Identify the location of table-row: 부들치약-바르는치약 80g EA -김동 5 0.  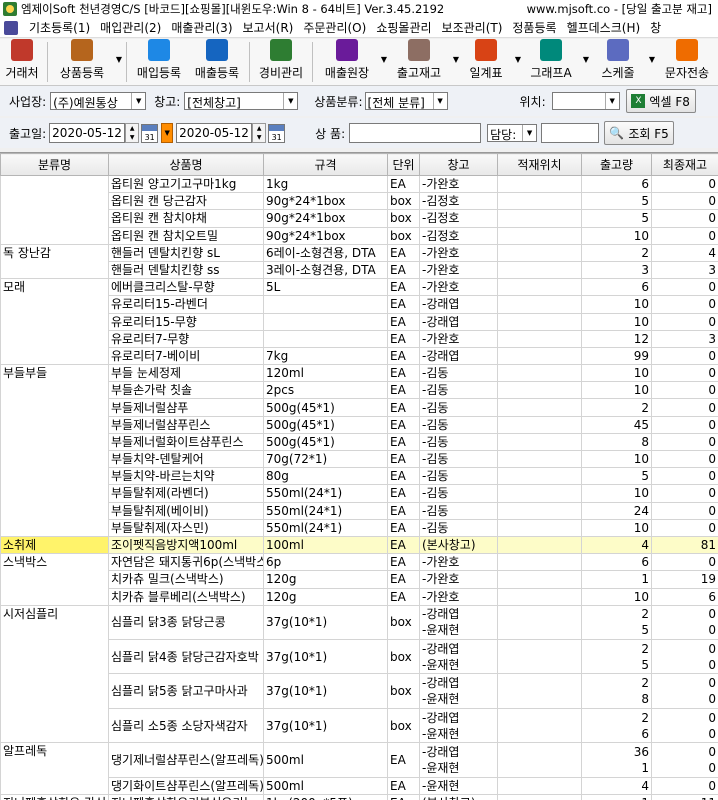
(359, 476).